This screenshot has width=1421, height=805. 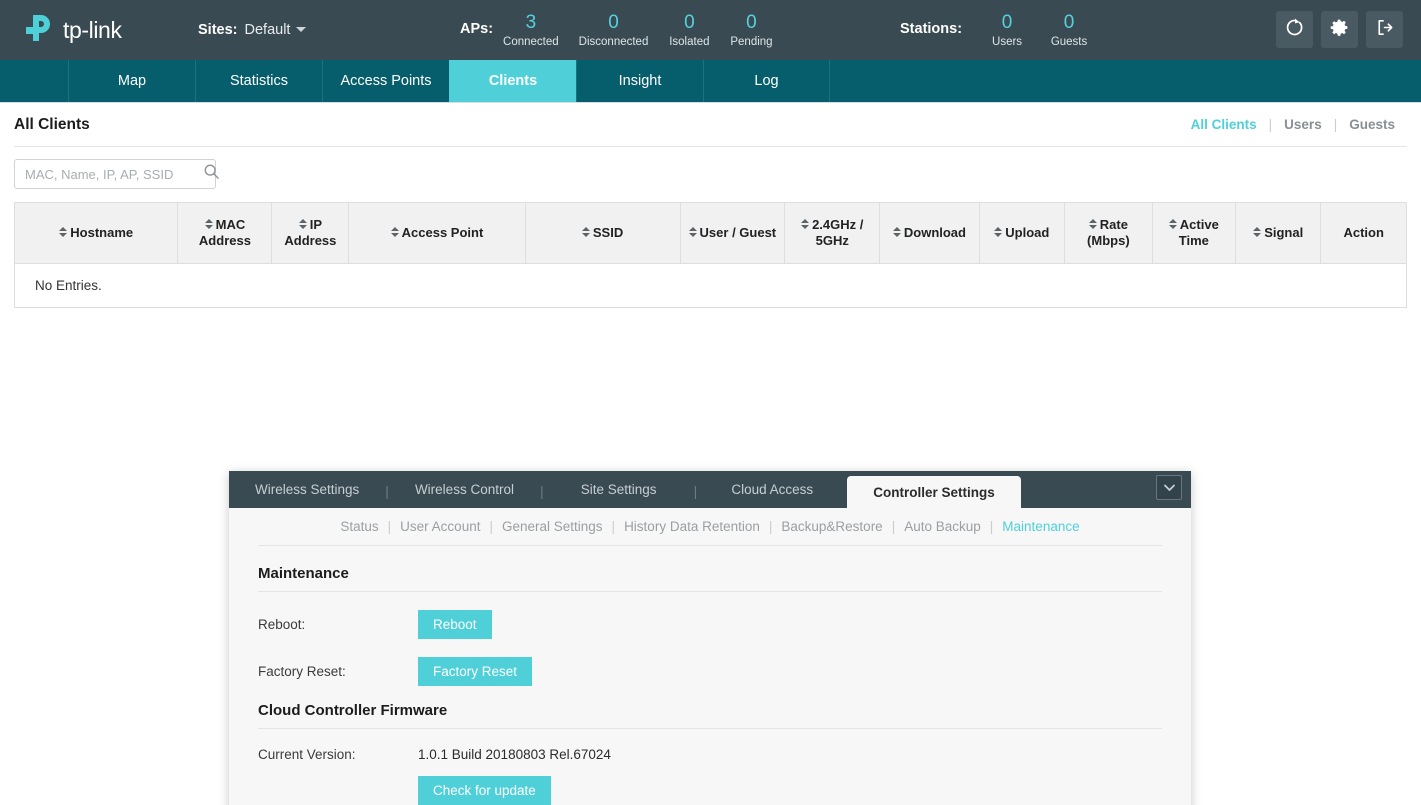 What do you see at coordinates (442, 232) in the screenshot?
I see `col-label: Access Point` at bounding box center [442, 232].